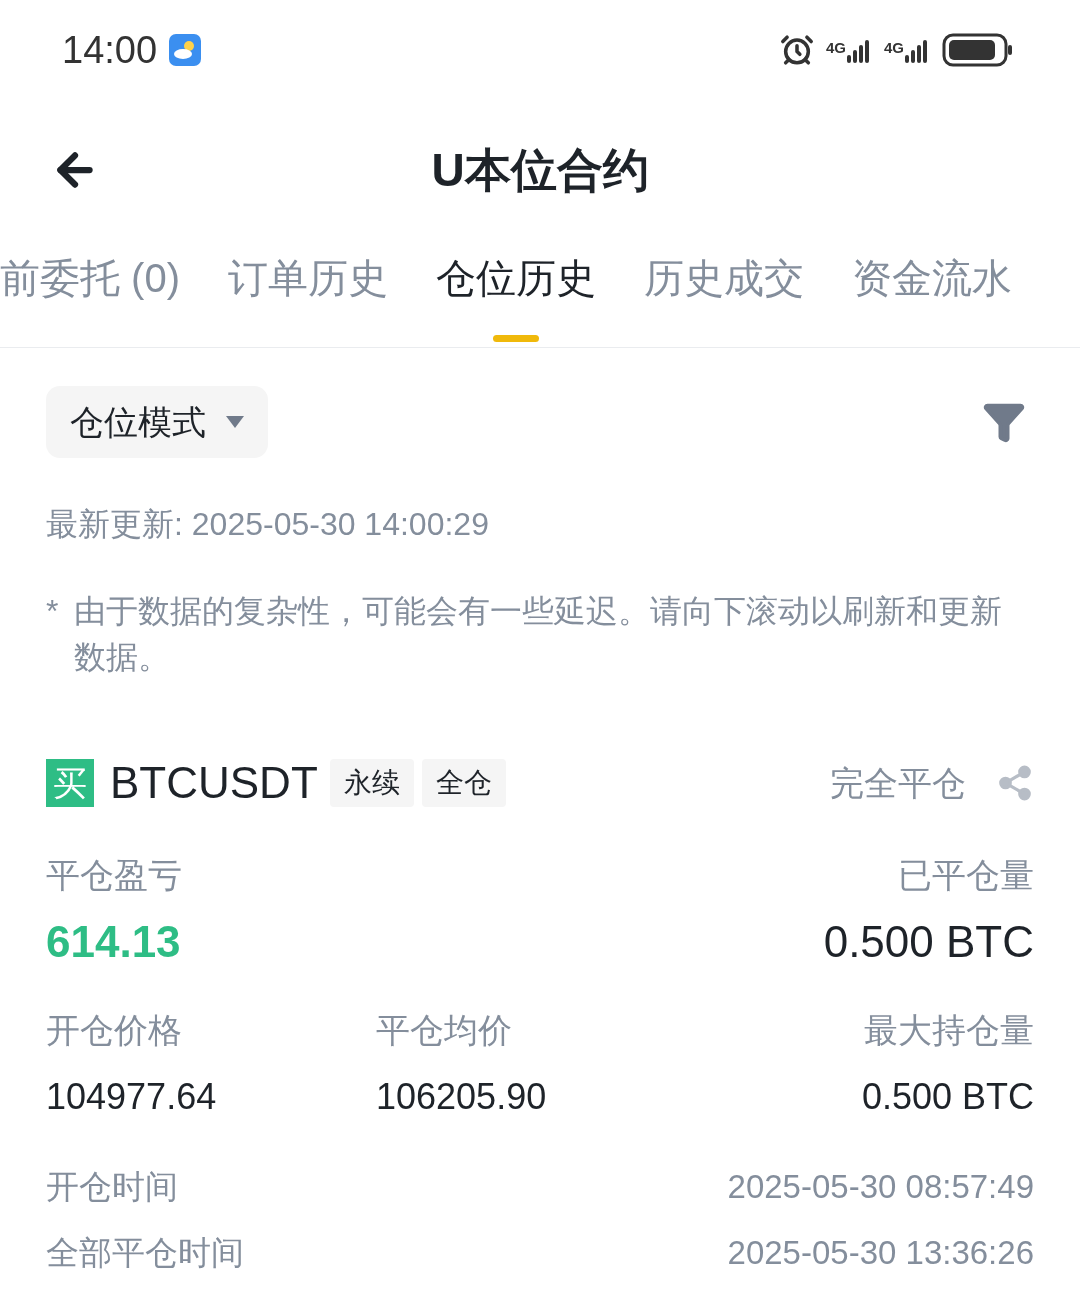 The image size is (1080, 1292). I want to click on tab: 历史成交, so click(724, 294).